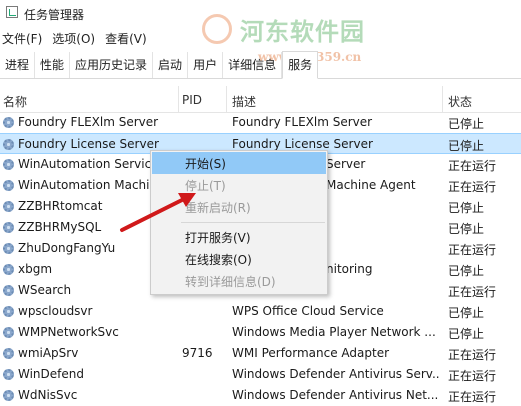 The image size is (521, 406). What do you see at coordinates (18, 65) in the screenshot?
I see `tab-processes: 进程` at bounding box center [18, 65].